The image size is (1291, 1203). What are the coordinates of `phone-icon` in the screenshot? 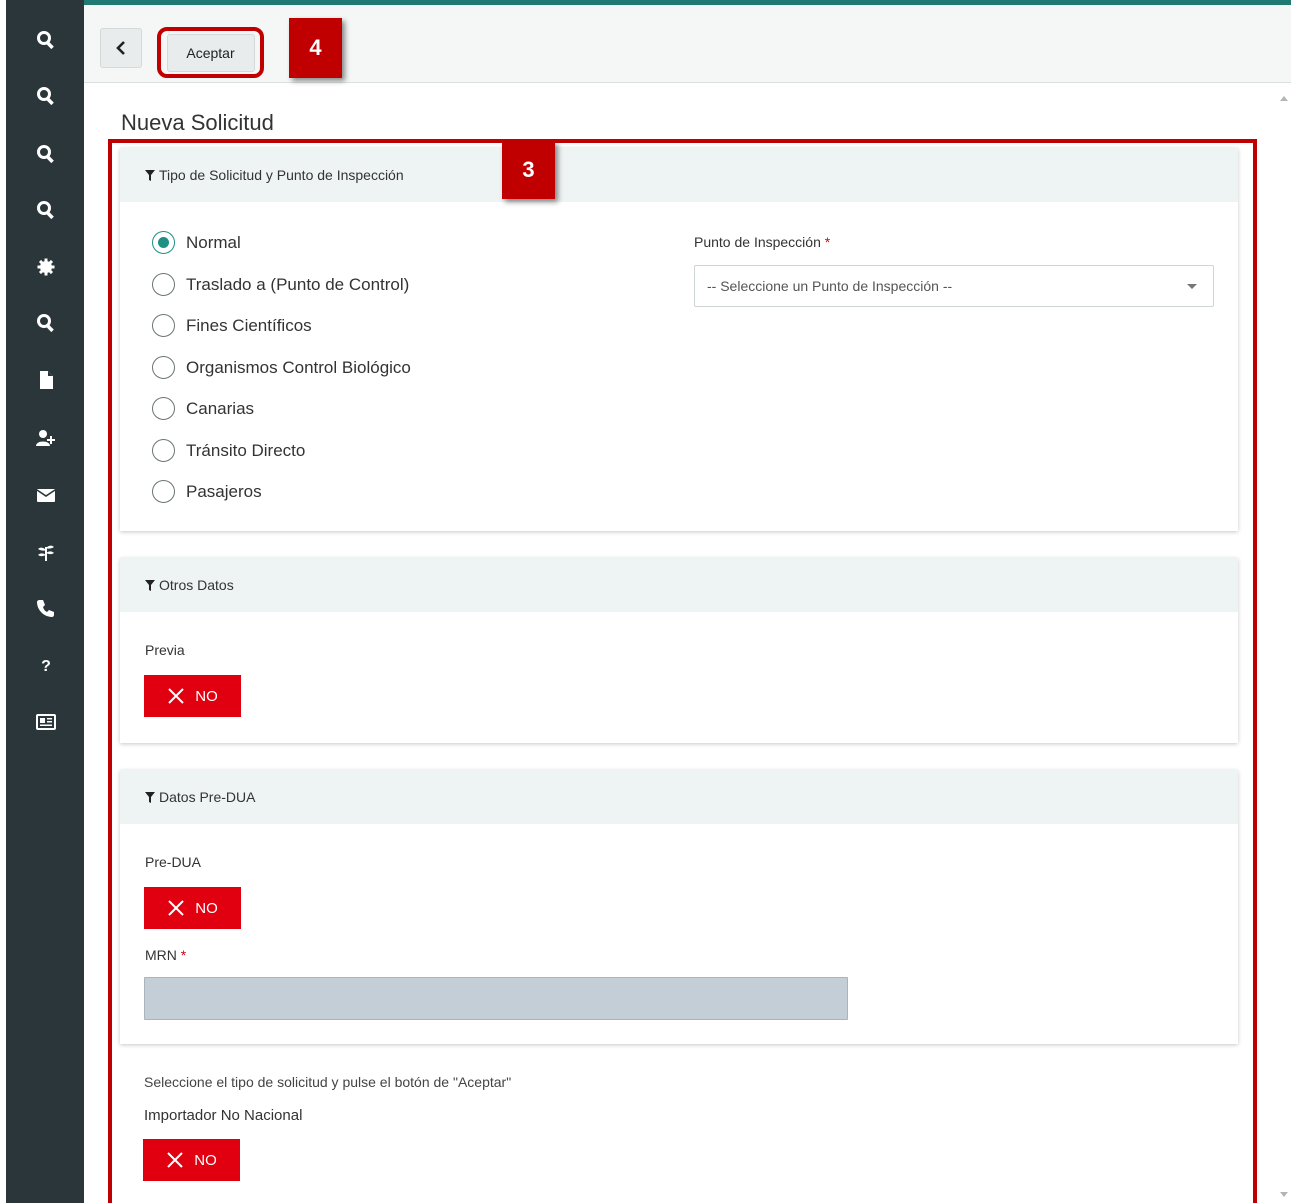 It's located at (46, 608).